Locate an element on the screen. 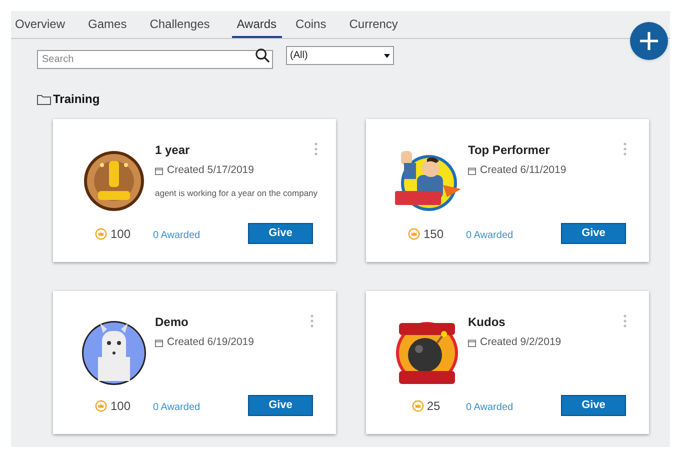 The image size is (683, 454). plus-icon is located at coordinates (649, 41).